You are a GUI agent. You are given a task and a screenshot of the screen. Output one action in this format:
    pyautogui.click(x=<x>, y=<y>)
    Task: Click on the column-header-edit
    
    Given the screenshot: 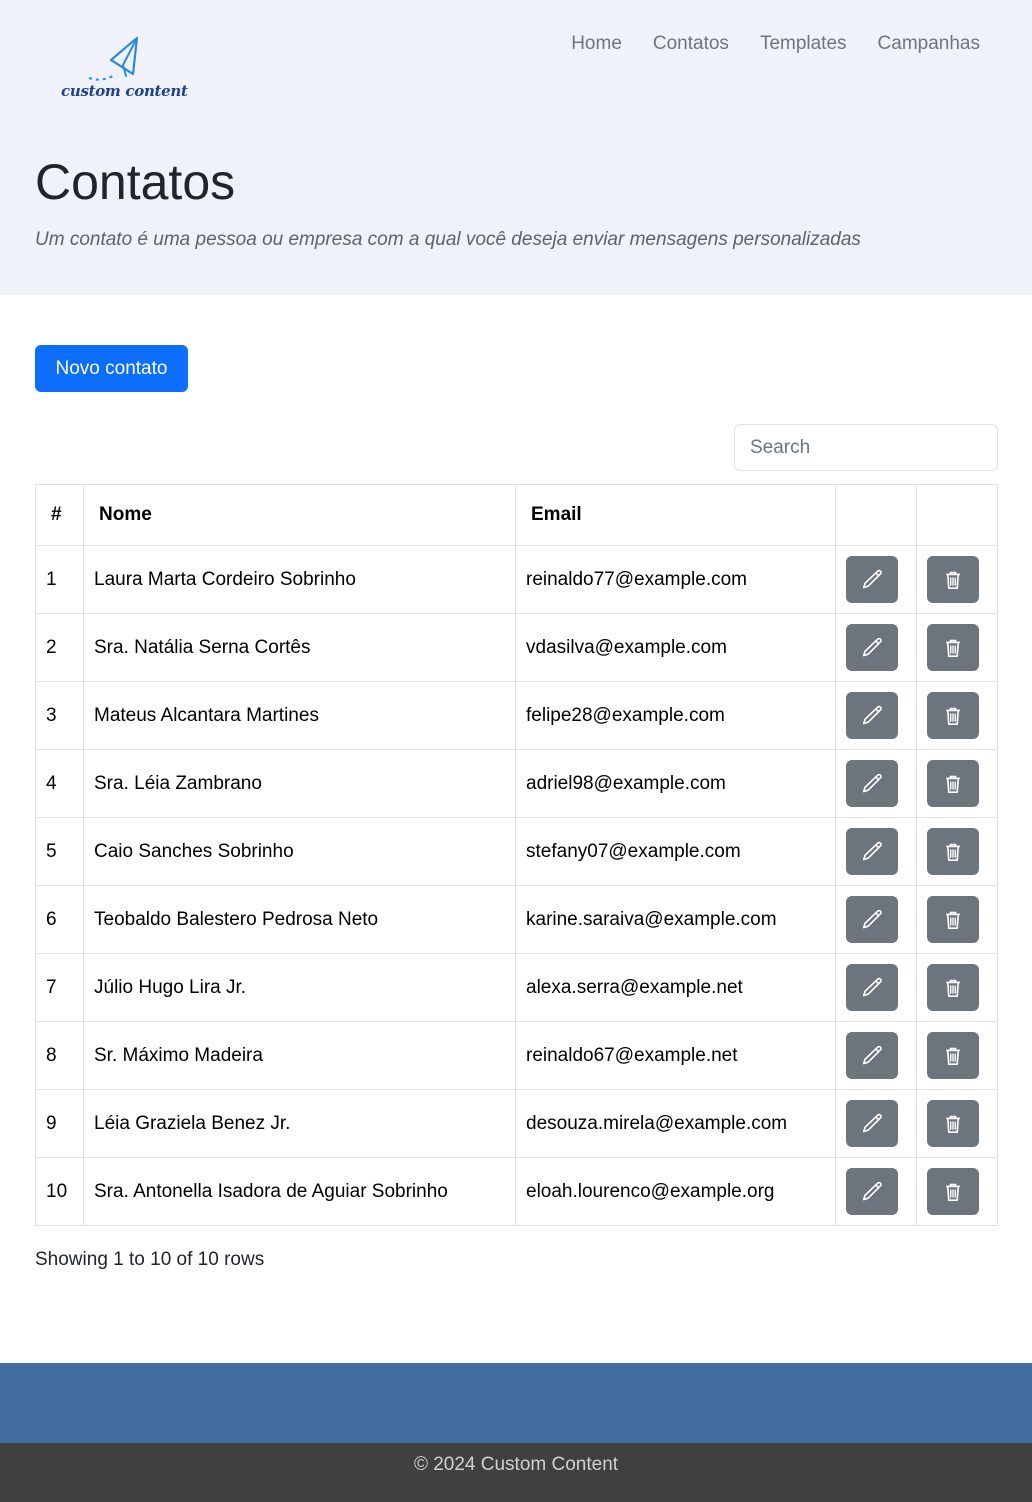 What is the action you would take?
    pyautogui.click(x=876, y=515)
    